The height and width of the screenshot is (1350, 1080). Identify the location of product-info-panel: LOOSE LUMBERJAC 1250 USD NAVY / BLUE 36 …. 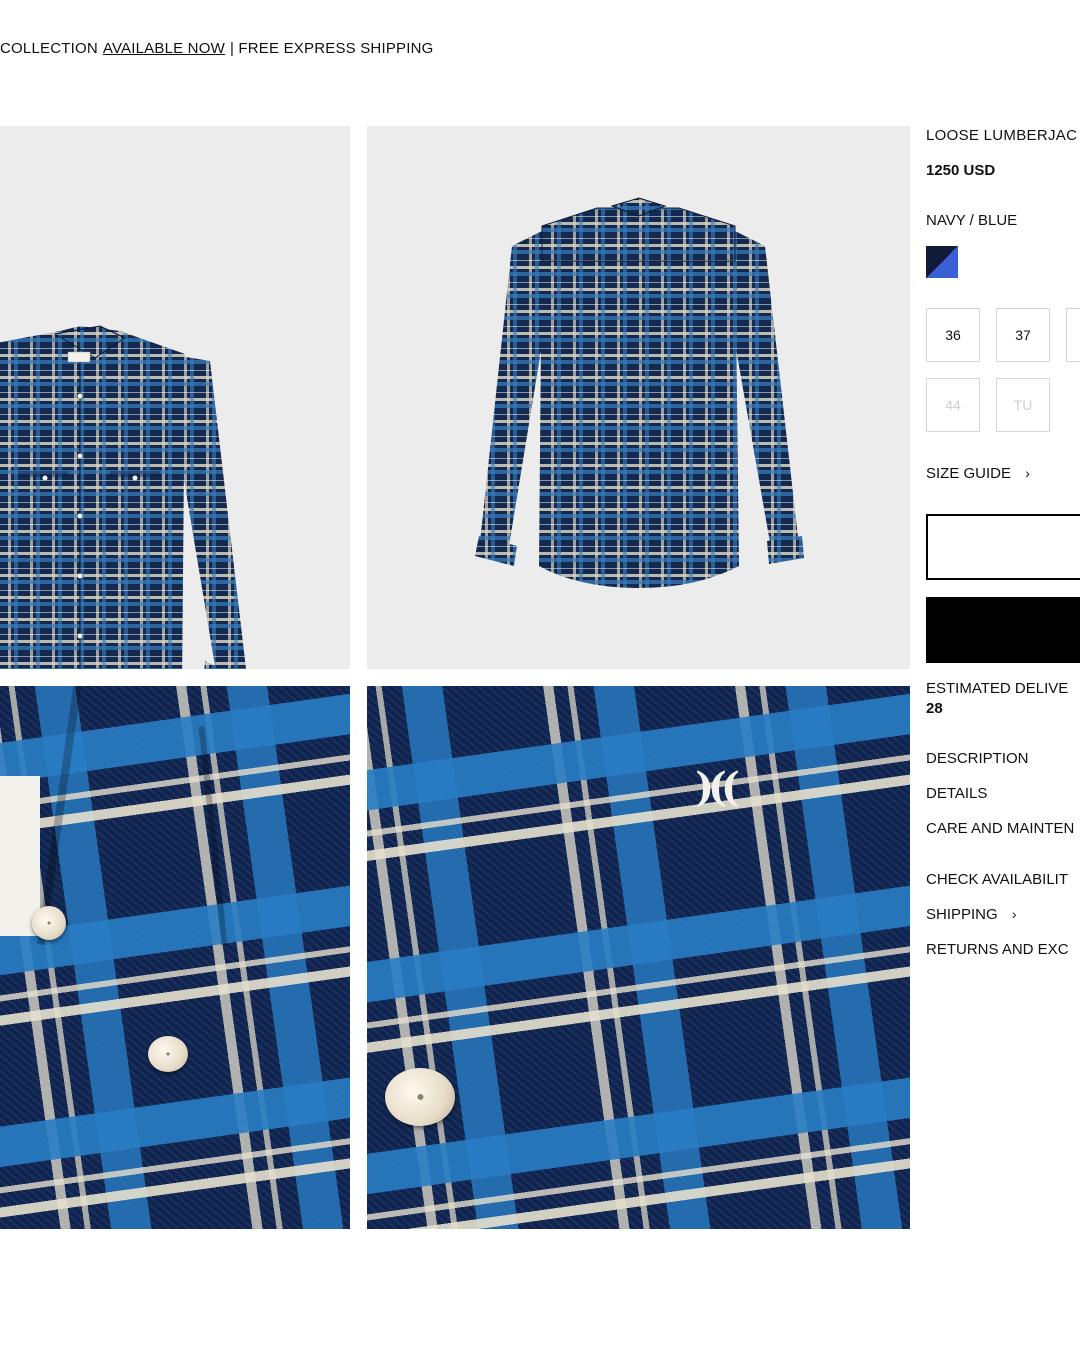
(1003, 675).